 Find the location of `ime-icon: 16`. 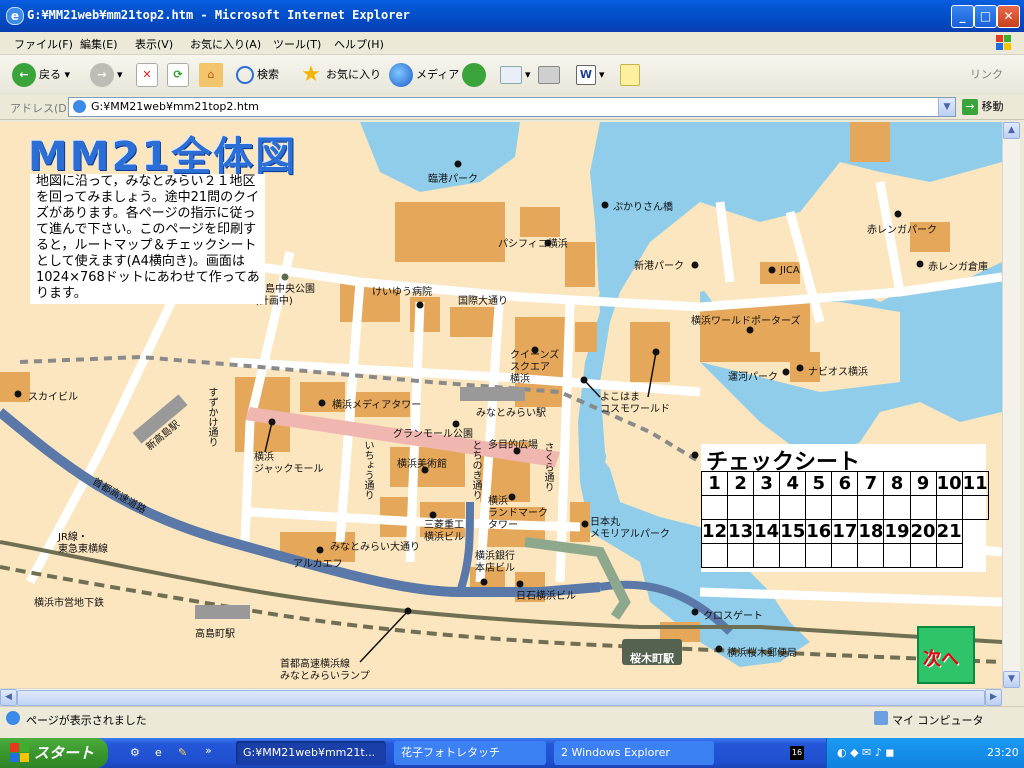

ime-icon: 16 is located at coordinates (797, 753).